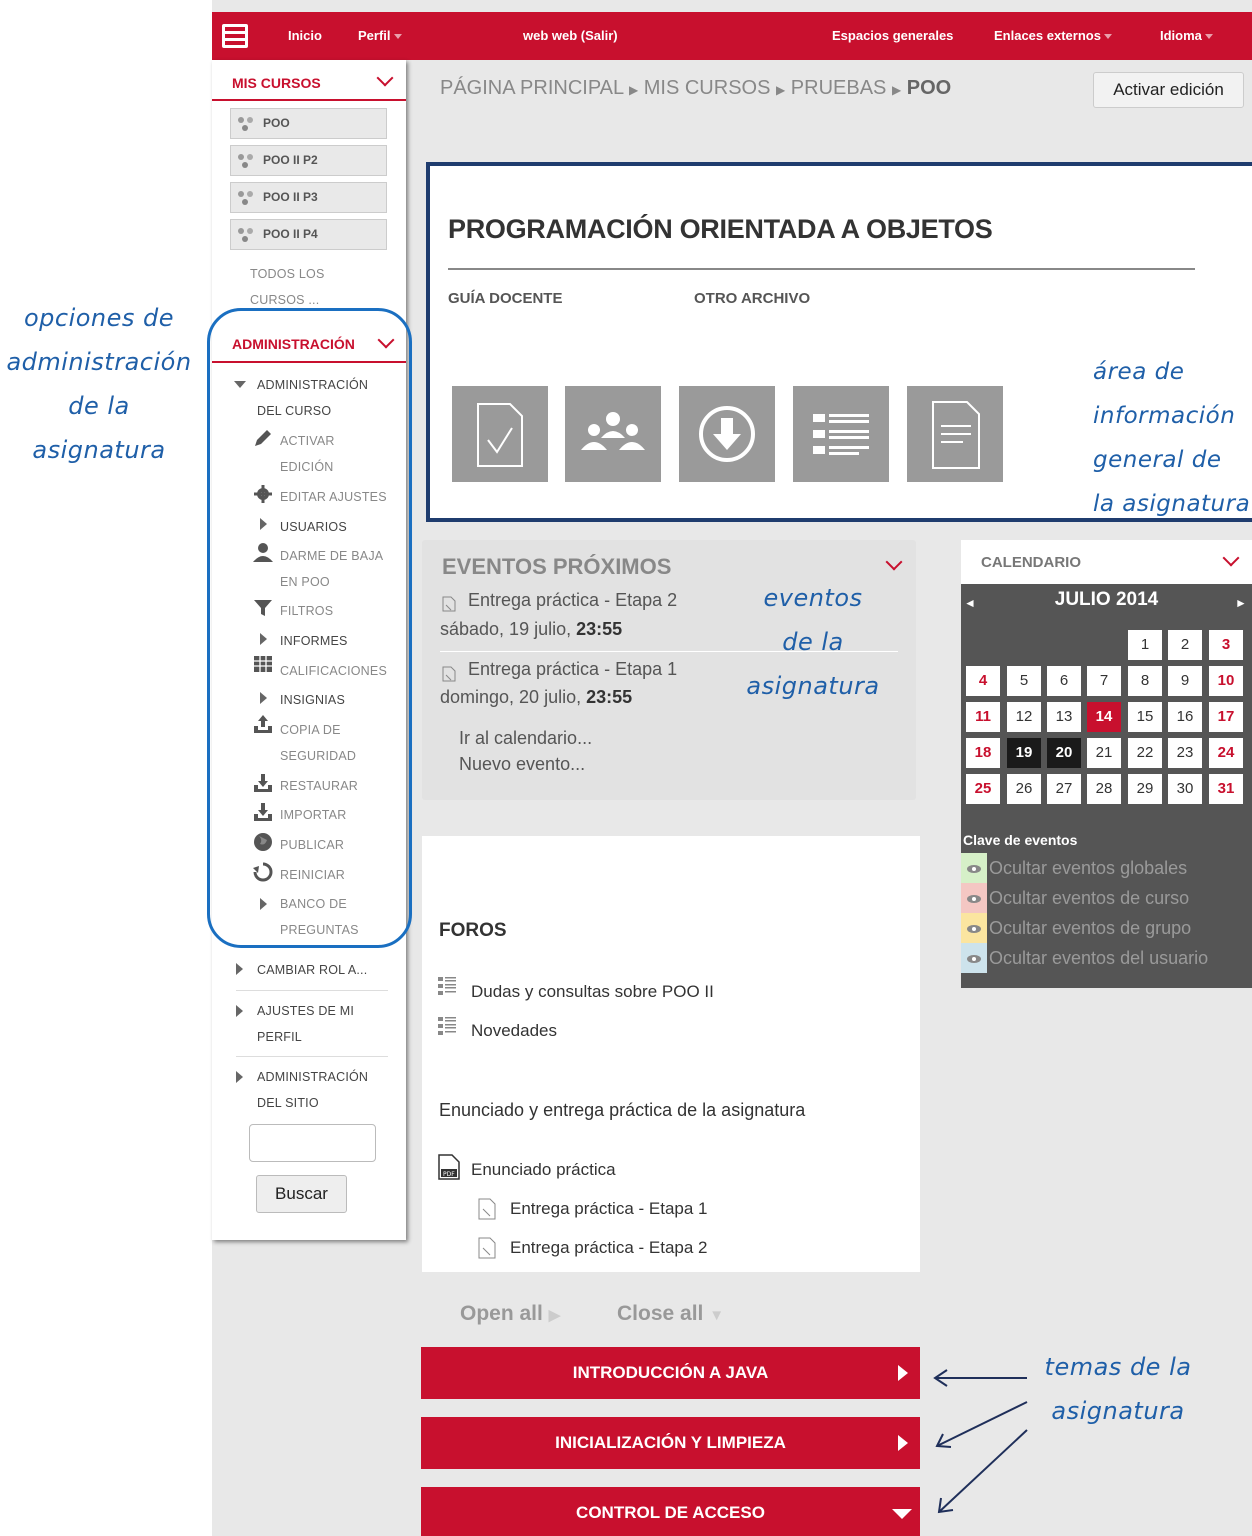  Describe the element at coordinates (1104, 717) in the screenshot. I see `calendar-day: 14` at that location.